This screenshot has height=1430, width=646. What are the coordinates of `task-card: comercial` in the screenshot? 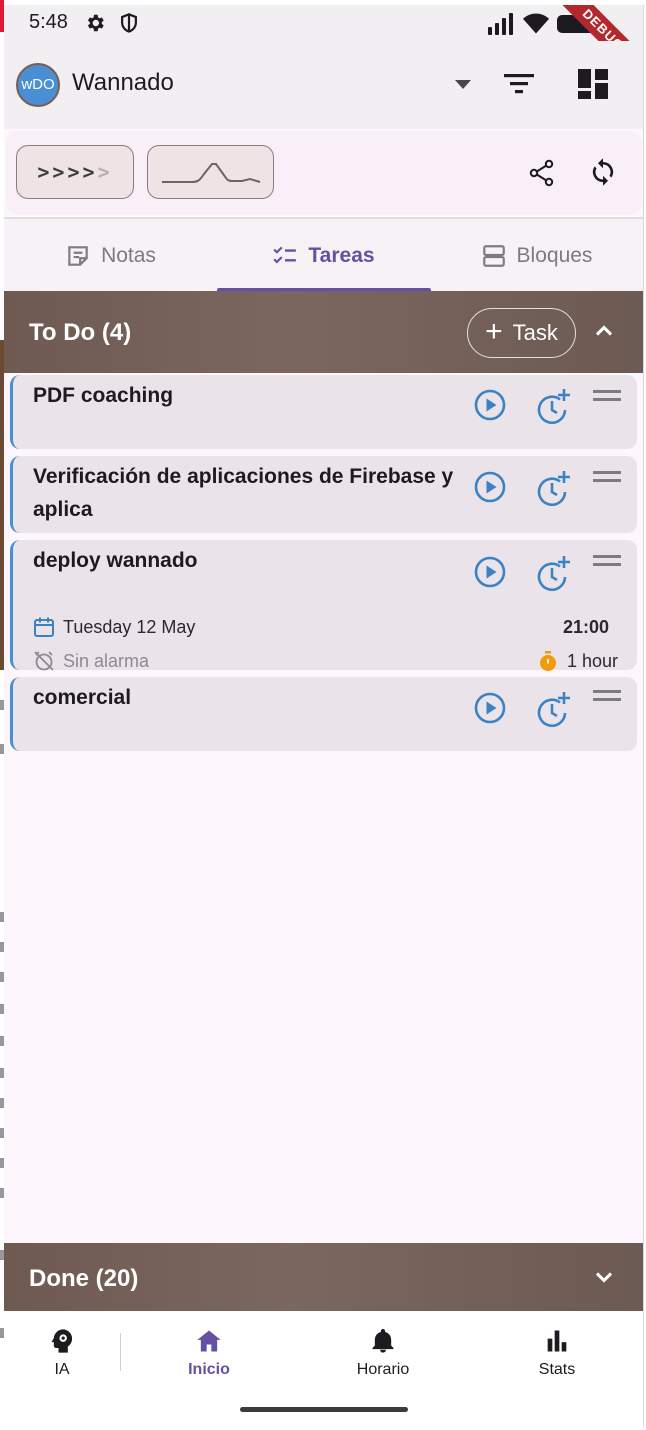 It's located at (323, 714).